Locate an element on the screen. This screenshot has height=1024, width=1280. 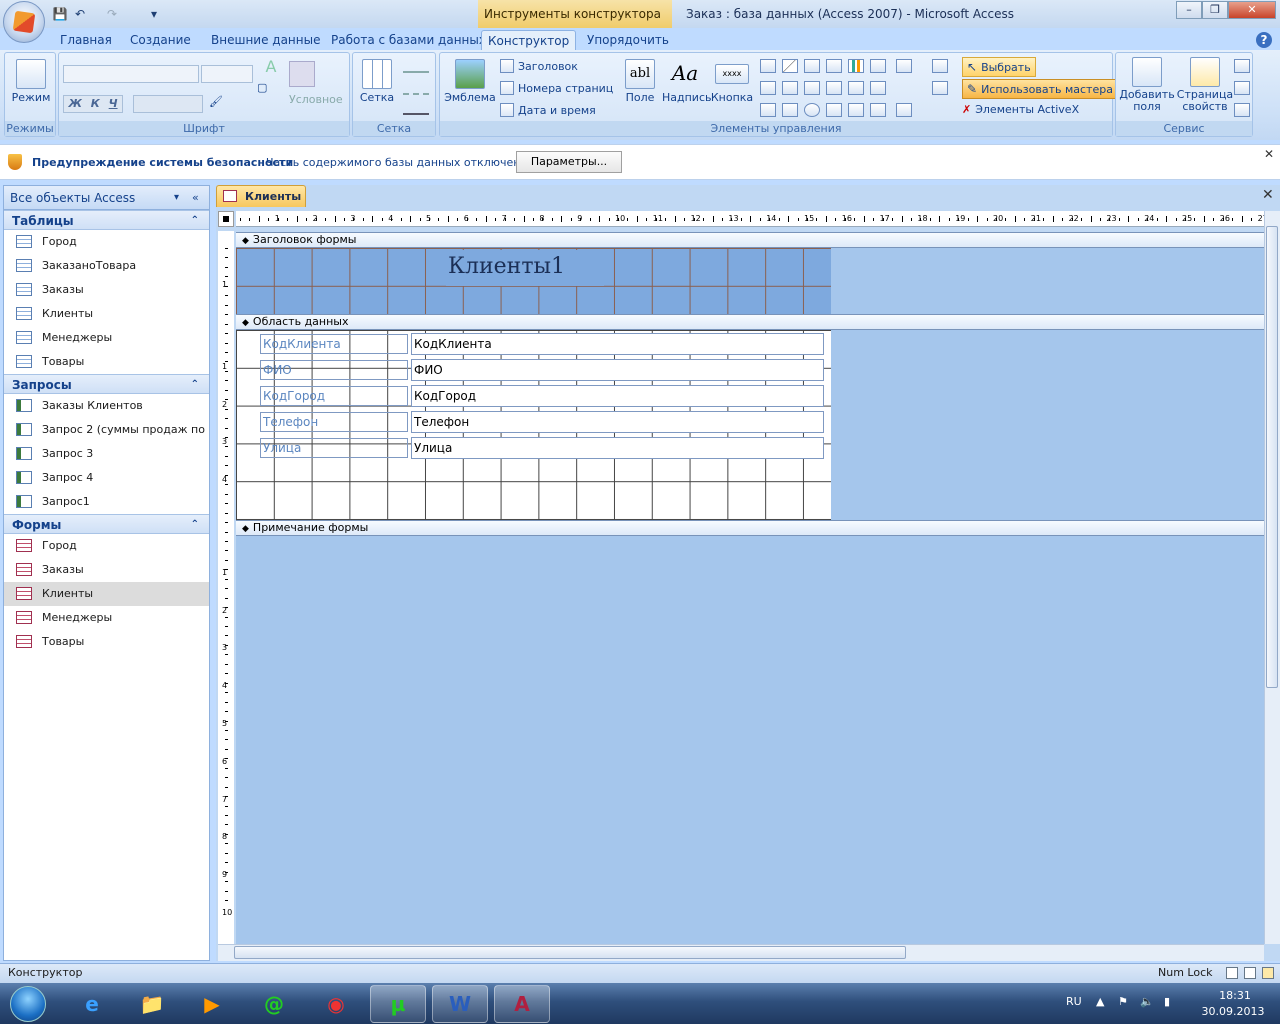
undo-icon: ↶ is located at coordinates (80, 14).